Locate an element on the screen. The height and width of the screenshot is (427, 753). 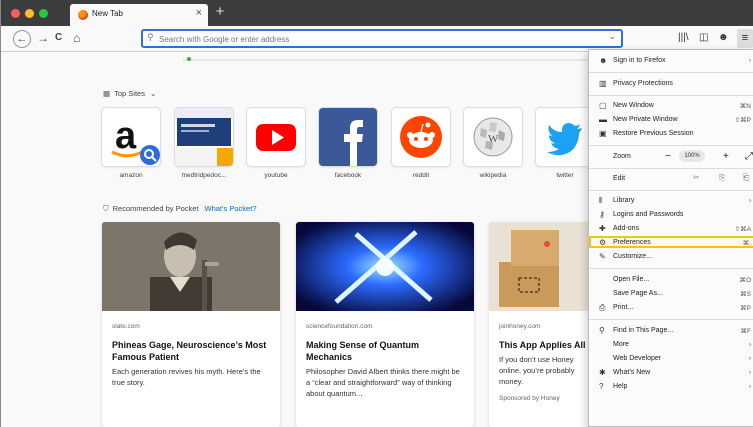
menu-item-open-file: Open File... ⌘O is located at coordinates (671, 280).